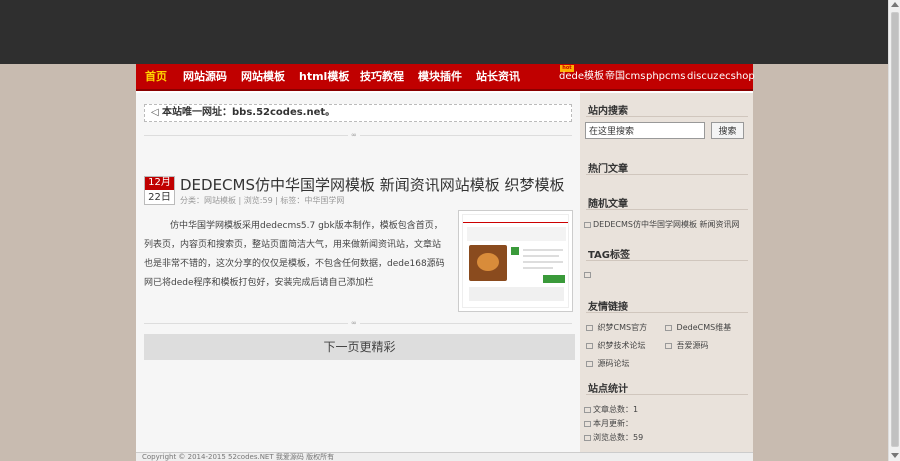  I want to click on scrollbar, so click(894, 230).